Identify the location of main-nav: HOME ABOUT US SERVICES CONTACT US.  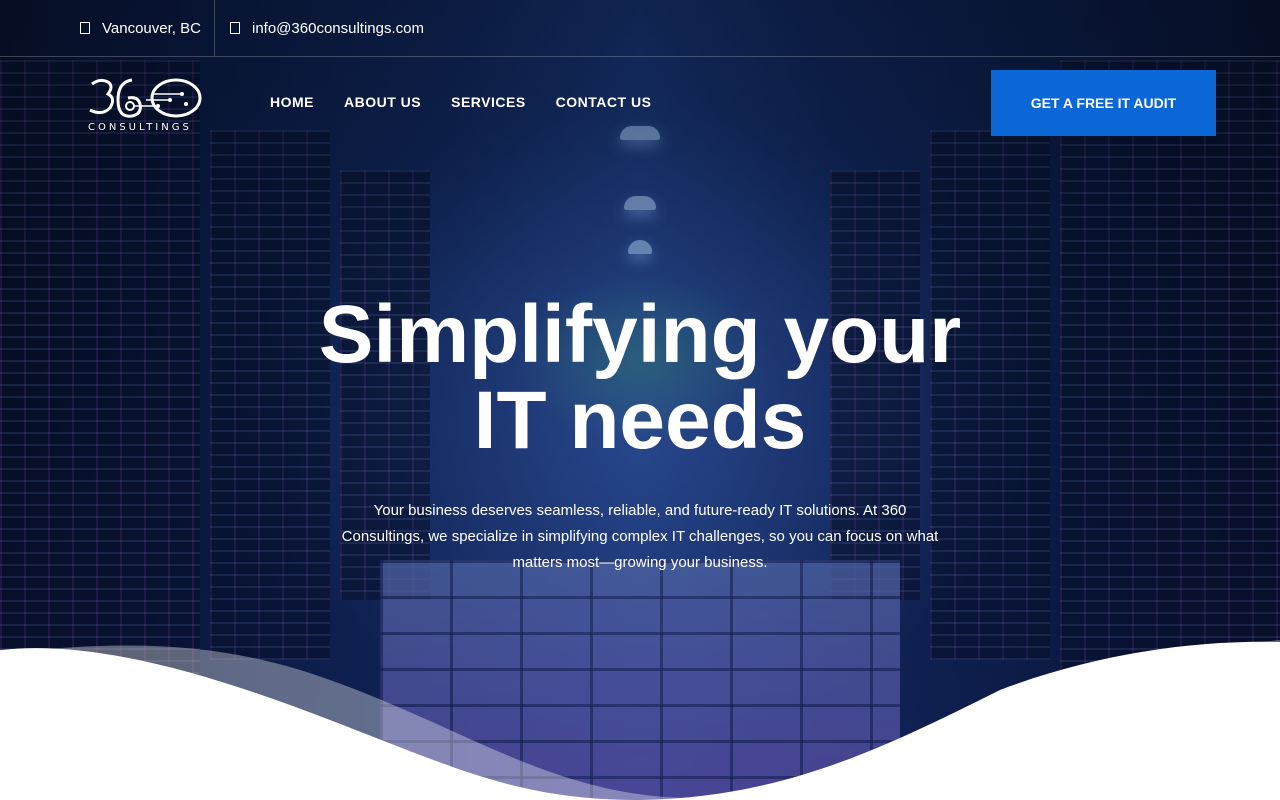
(460, 102).